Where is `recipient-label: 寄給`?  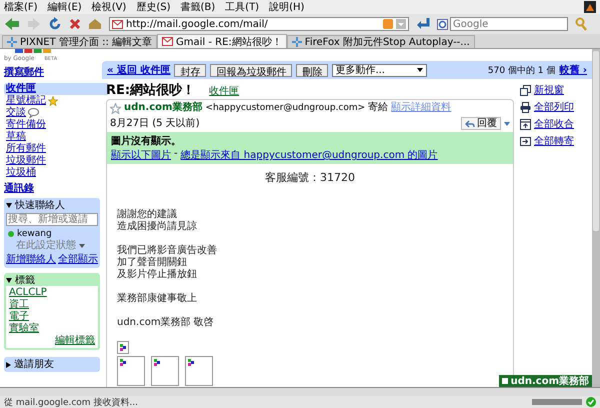 recipient-label: 寄給 is located at coordinates (378, 108).